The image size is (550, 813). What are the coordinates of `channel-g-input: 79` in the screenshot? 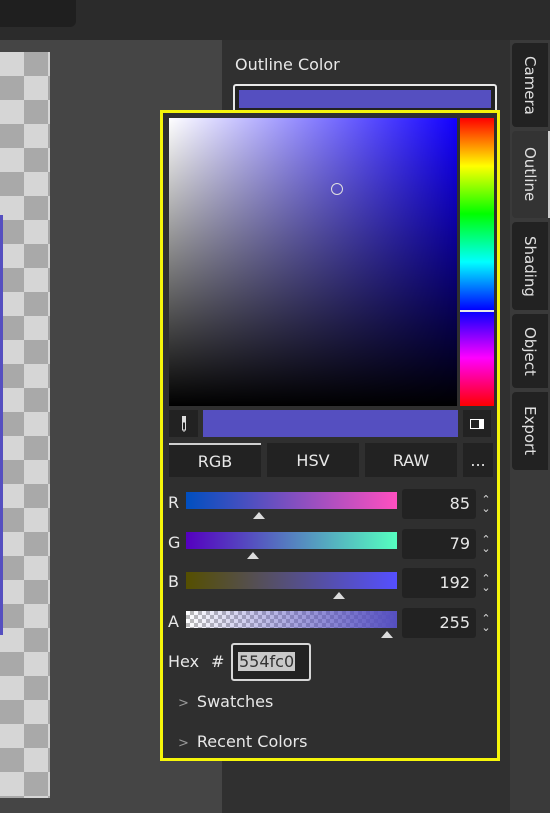 It's located at (439, 544).